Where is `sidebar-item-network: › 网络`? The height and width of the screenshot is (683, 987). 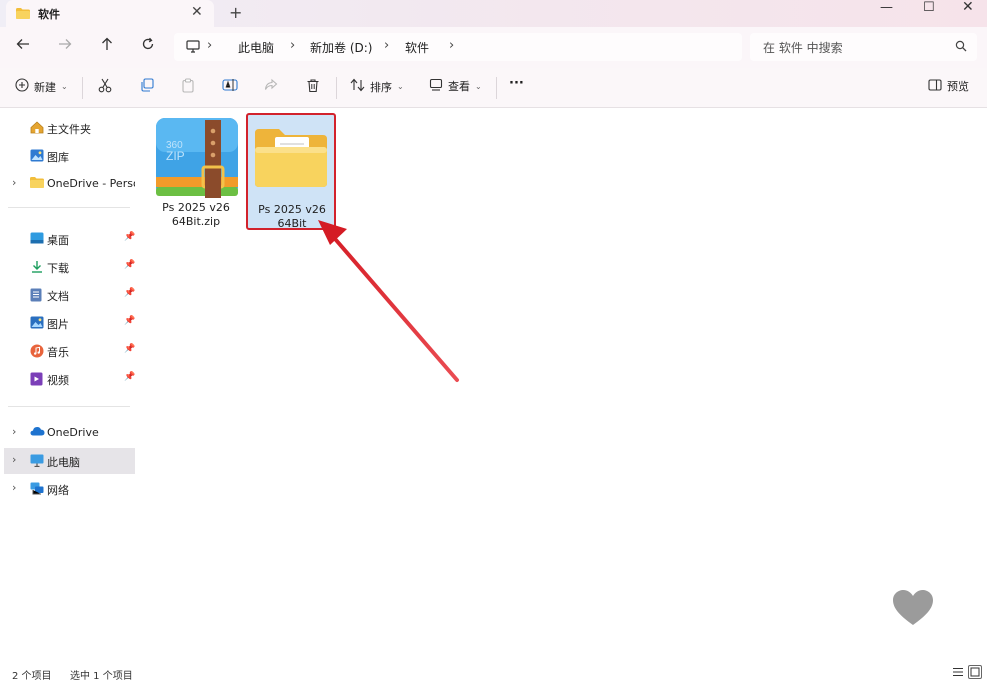 sidebar-item-network: › 网络 is located at coordinates (69, 489).